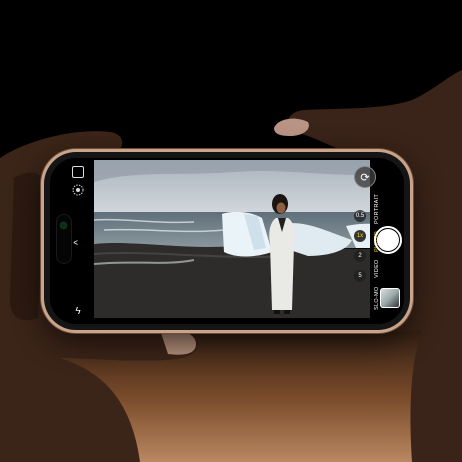 The height and width of the screenshot is (462, 462). I want to click on mode-portrait: PORTRAIT, so click(377, 209).